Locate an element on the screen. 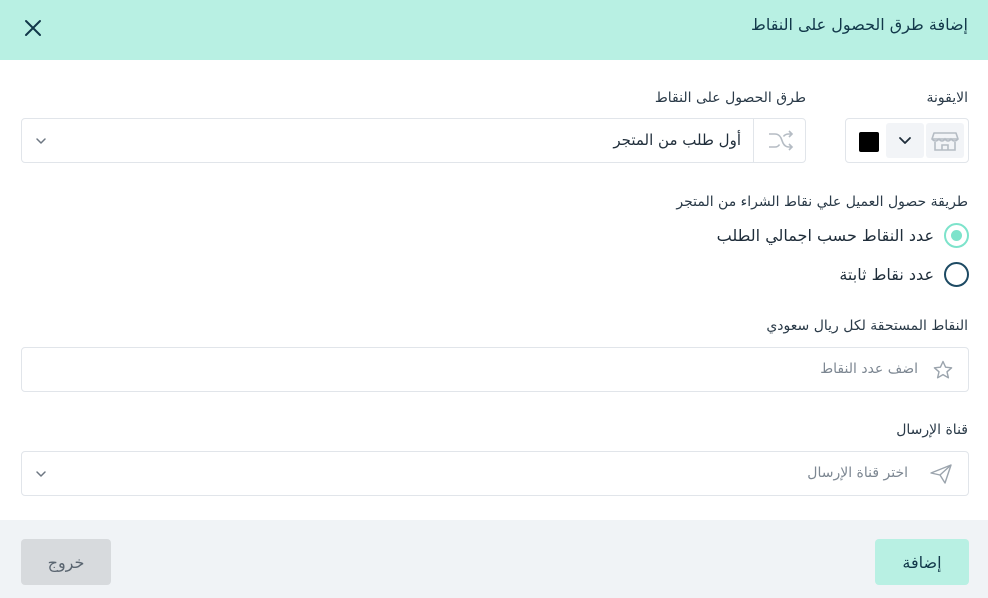  radio-option-fixed: عدد نقاط ثابتة is located at coordinates (904, 274).